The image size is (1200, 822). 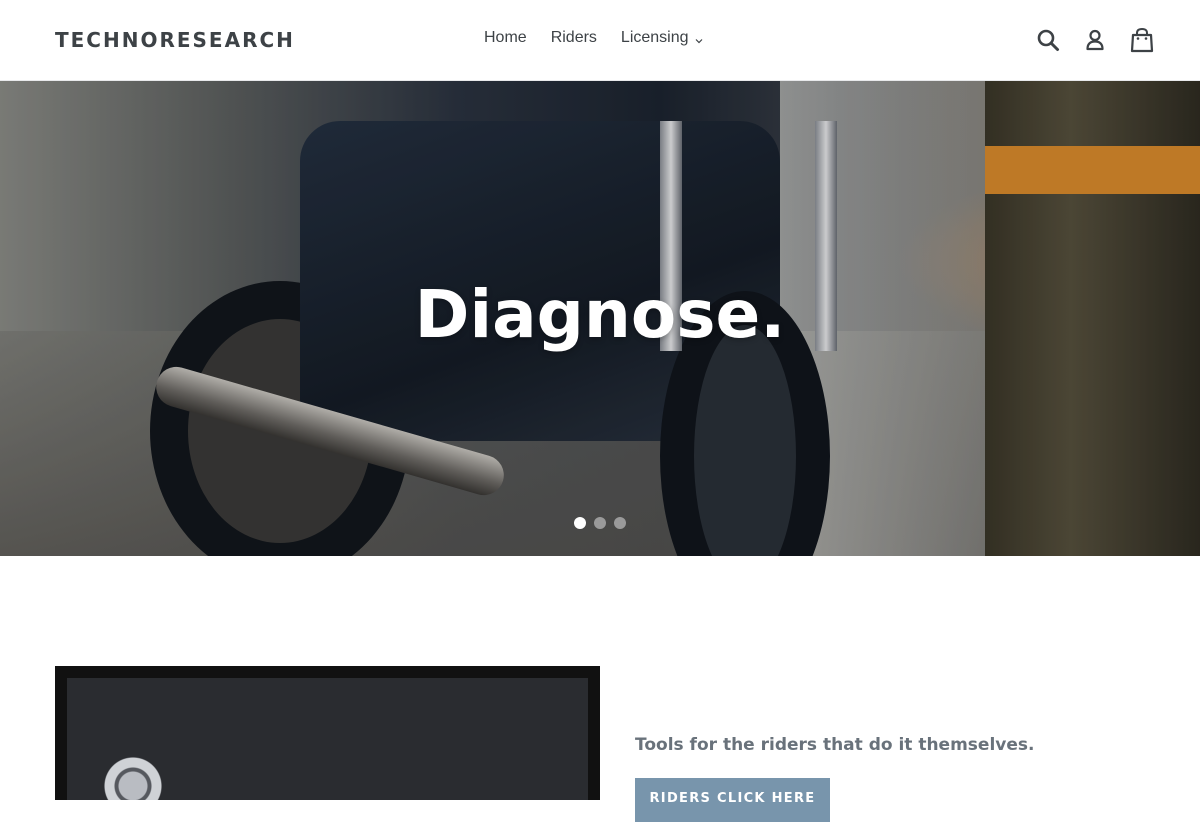 What do you see at coordinates (327, 739) in the screenshot?
I see `feature-image-chrome-engine` at bounding box center [327, 739].